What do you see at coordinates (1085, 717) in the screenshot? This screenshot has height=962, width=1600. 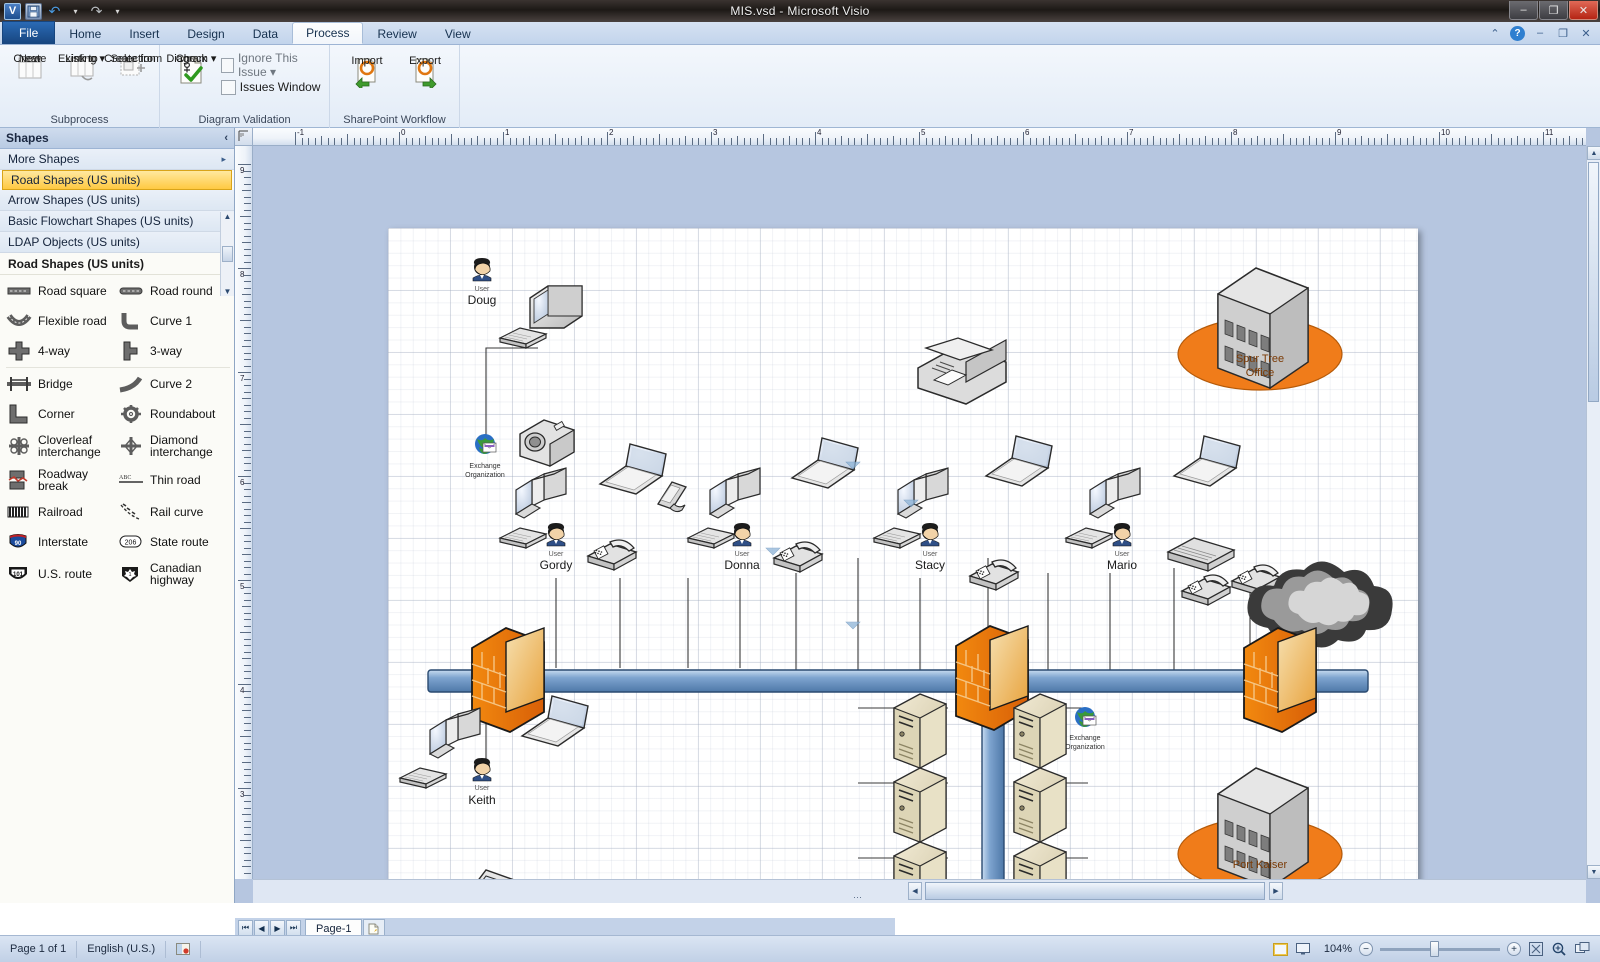 I see `exchange-organization-right-icon` at bounding box center [1085, 717].